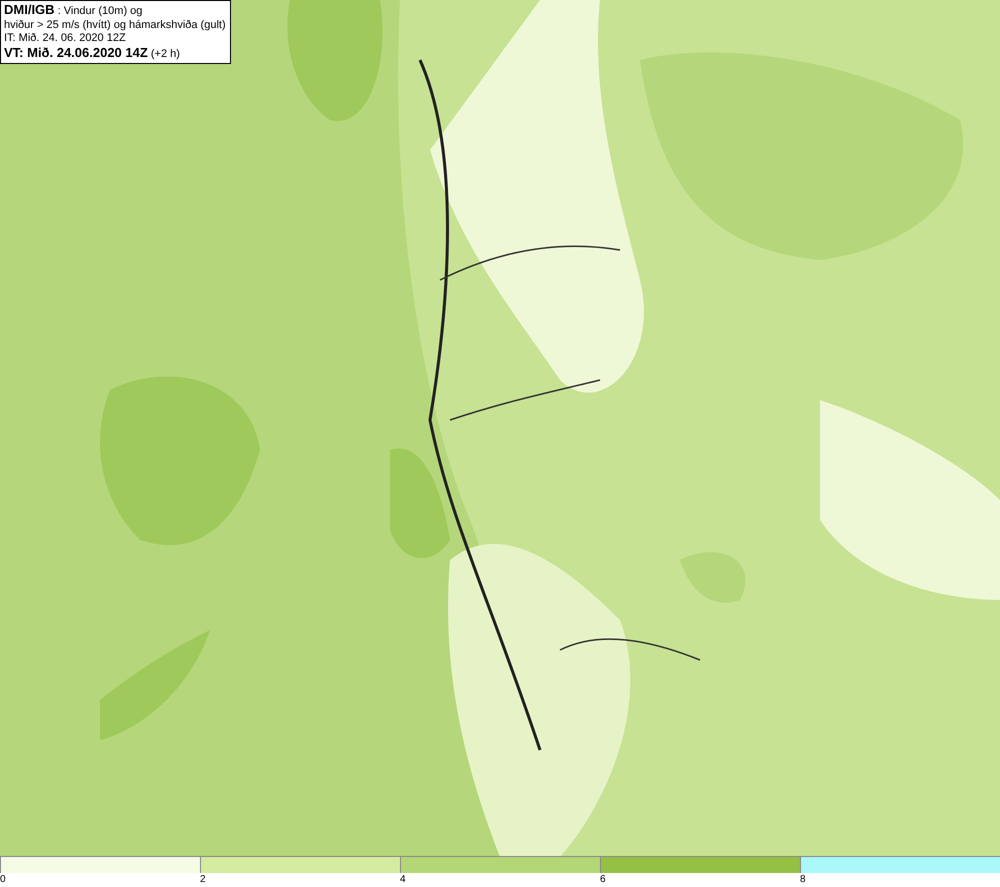 The height and width of the screenshot is (887, 1000). What do you see at coordinates (65, 39) in the screenshot?
I see `info-text: IT: Mið. 24. 06. 2020 12Z` at bounding box center [65, 39].